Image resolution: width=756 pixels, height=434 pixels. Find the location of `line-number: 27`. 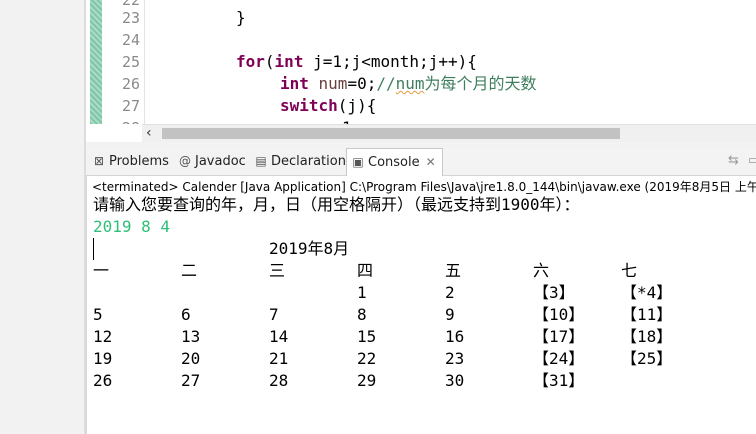

line-number: 27 is located at coordinates (130, 106).